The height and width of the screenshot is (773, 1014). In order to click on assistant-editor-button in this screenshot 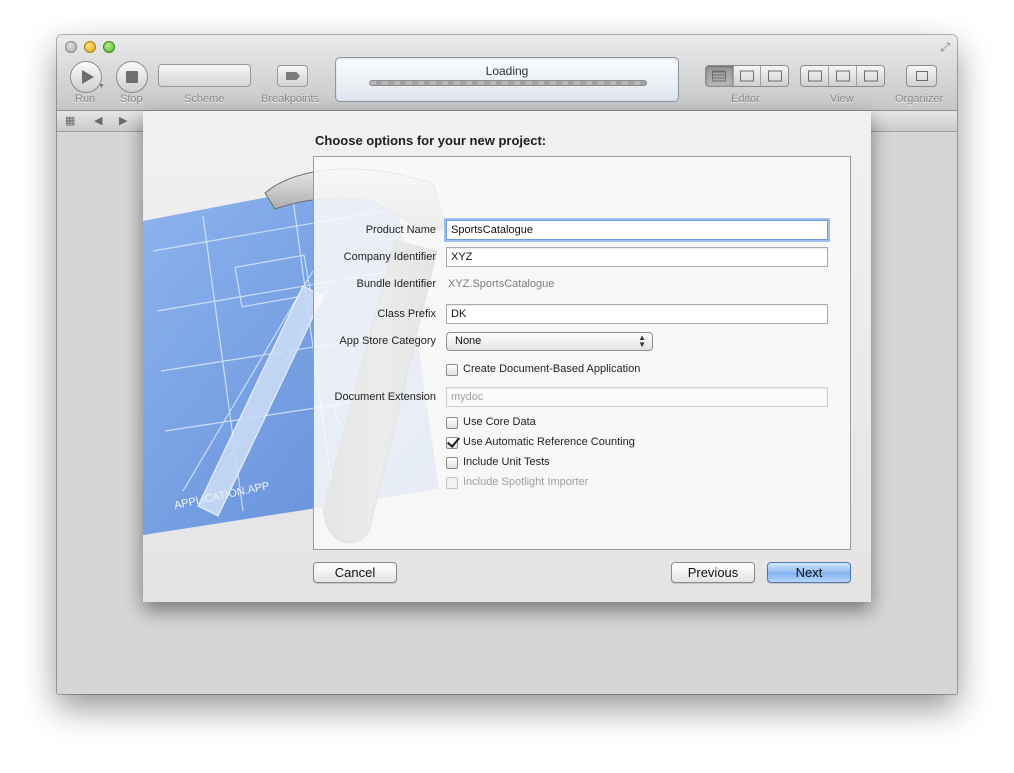, I will do `click(748, 76)`.